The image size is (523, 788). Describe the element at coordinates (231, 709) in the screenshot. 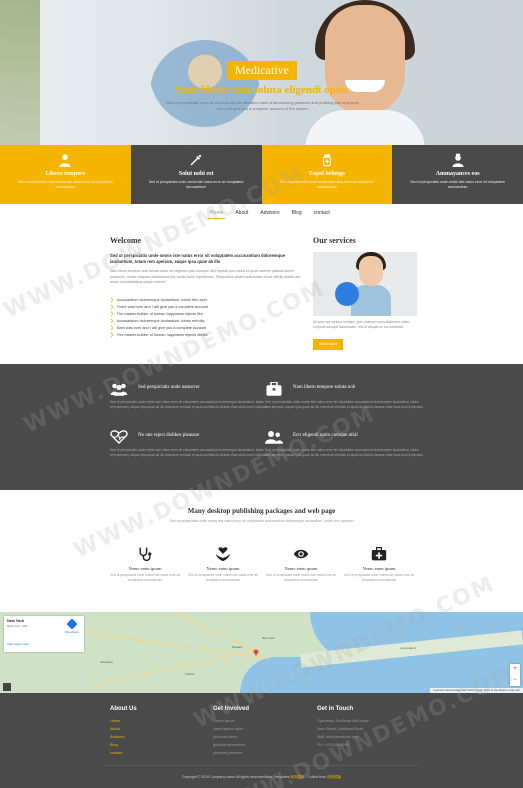

I see `footer-heading: Get Involved` at that location.